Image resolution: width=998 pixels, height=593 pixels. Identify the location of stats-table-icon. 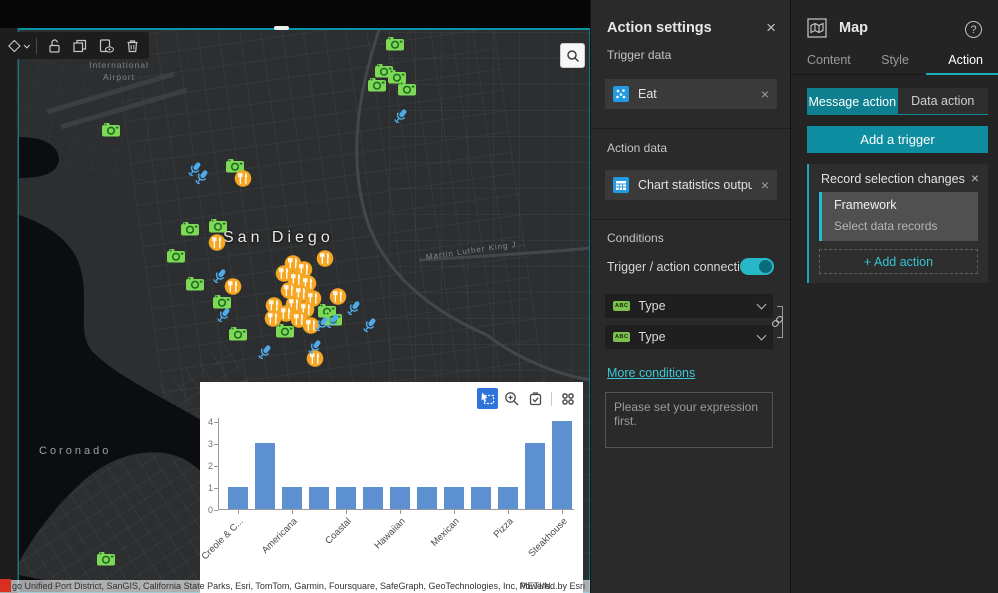
(621, 185).